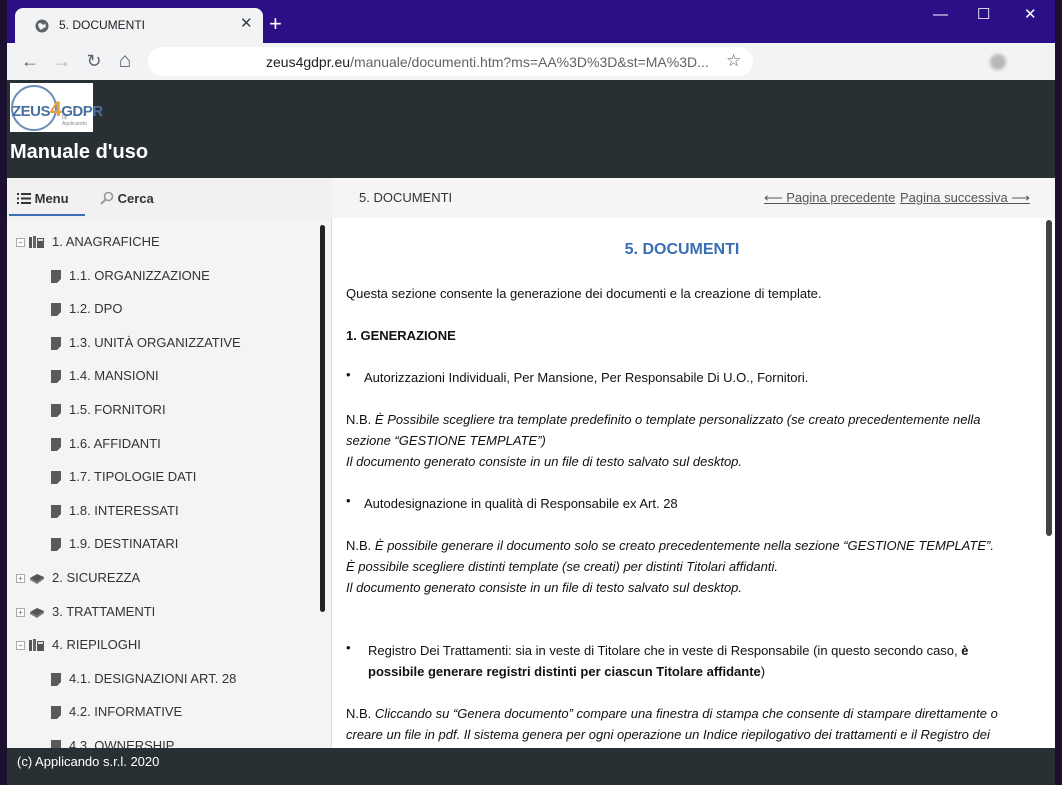  Describe the element at coordinates (126, 712) in the screenshot. I see `tree-item-label: 4.2. INFORMATIVE` at that location.